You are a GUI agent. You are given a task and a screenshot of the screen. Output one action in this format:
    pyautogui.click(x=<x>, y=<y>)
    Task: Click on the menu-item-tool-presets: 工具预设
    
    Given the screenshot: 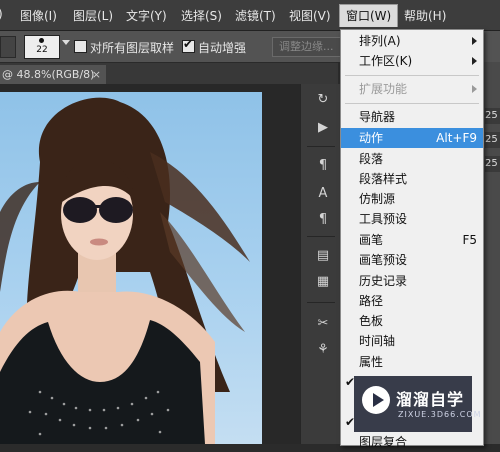 What is the action you would take?
    pyautogui.click(x=412, y=219)
    